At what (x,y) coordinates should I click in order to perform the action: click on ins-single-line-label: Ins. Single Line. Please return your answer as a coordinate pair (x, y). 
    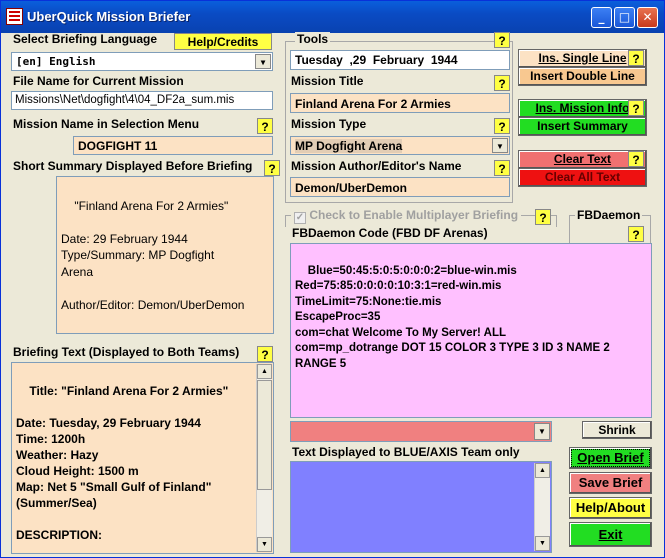
    Looking at the image, I should click on (582, 58).